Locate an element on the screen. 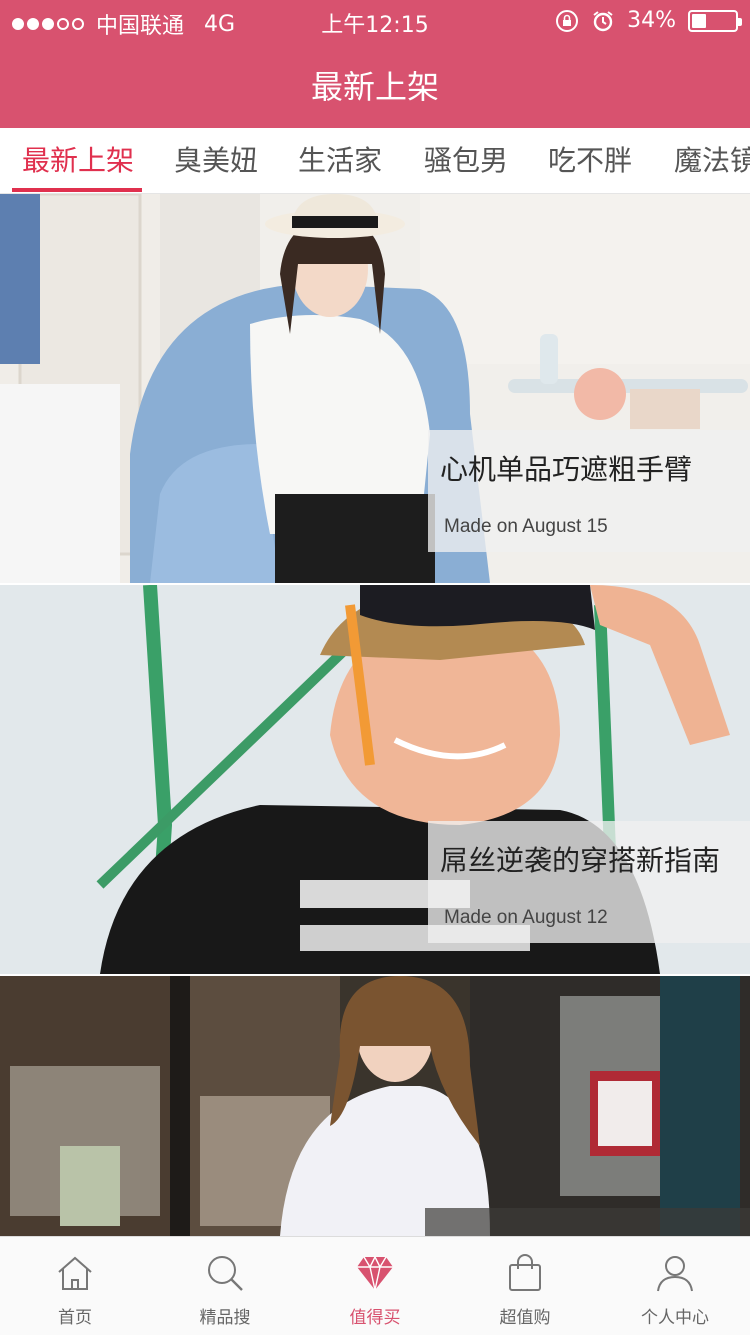 This screenshot has height=1335, width=750. rotation-lock-icon is located at coordinates (567, 20).